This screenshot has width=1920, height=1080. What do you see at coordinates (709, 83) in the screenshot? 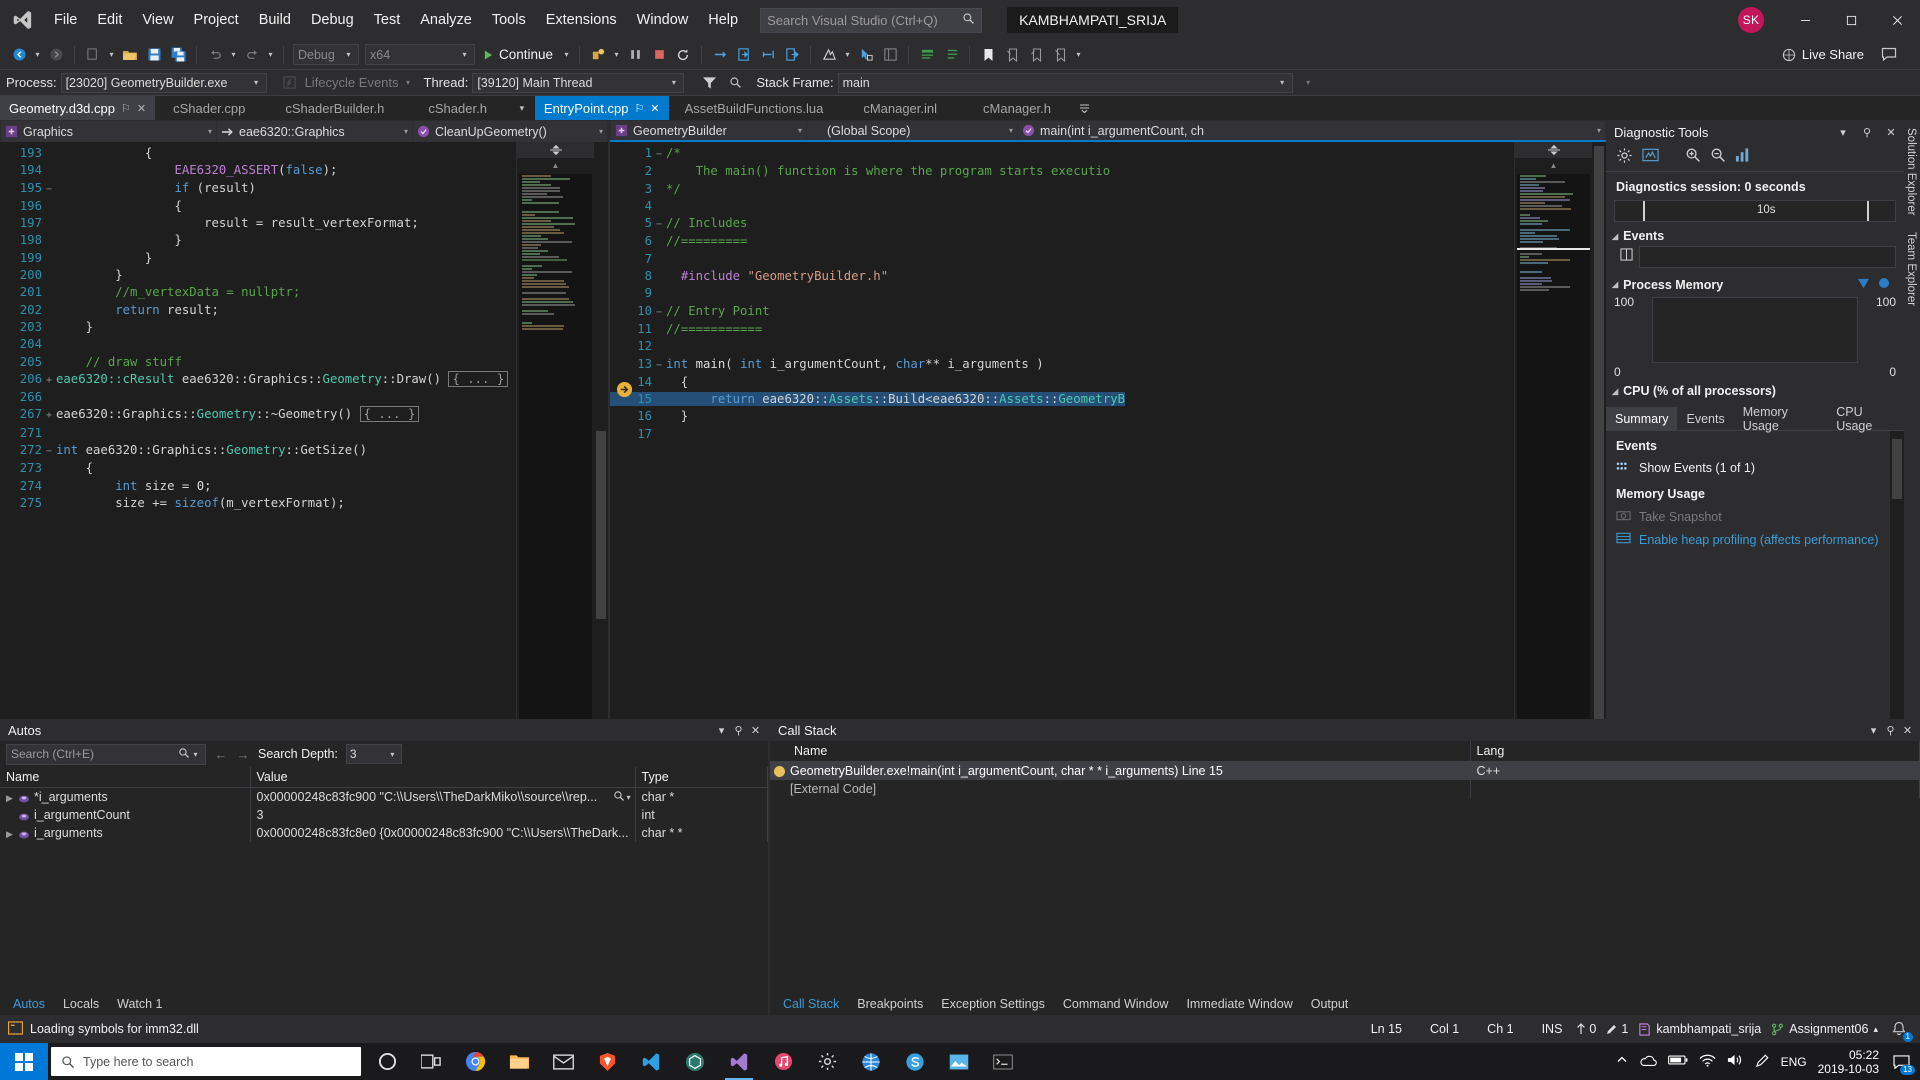
I see `flag-filter-icon` at bounding box center [709, 83].